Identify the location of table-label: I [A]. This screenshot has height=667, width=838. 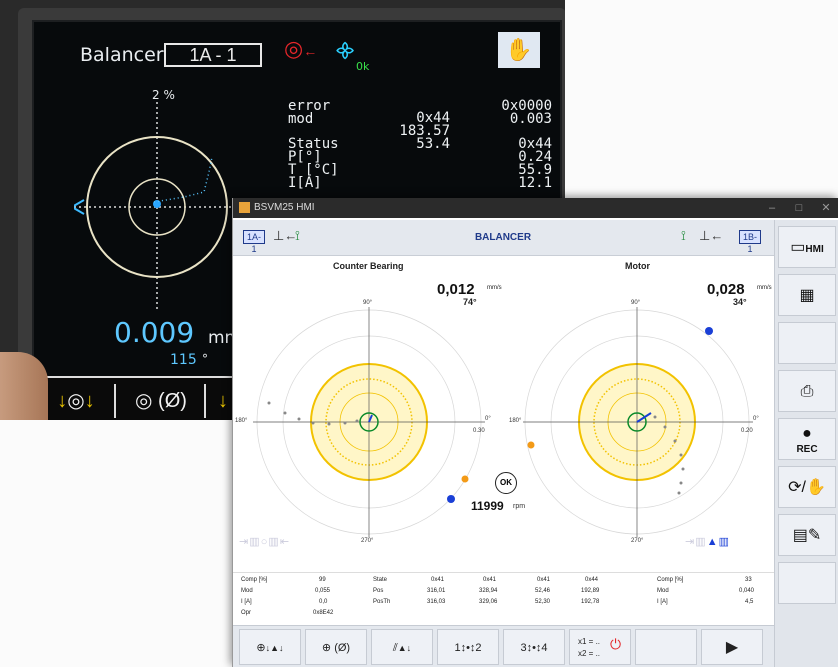
(662, 602).